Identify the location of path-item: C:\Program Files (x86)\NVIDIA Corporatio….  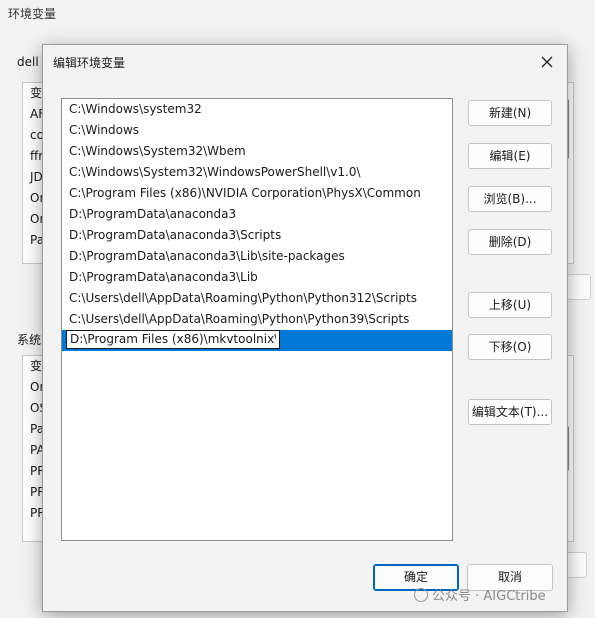
(257, 193).